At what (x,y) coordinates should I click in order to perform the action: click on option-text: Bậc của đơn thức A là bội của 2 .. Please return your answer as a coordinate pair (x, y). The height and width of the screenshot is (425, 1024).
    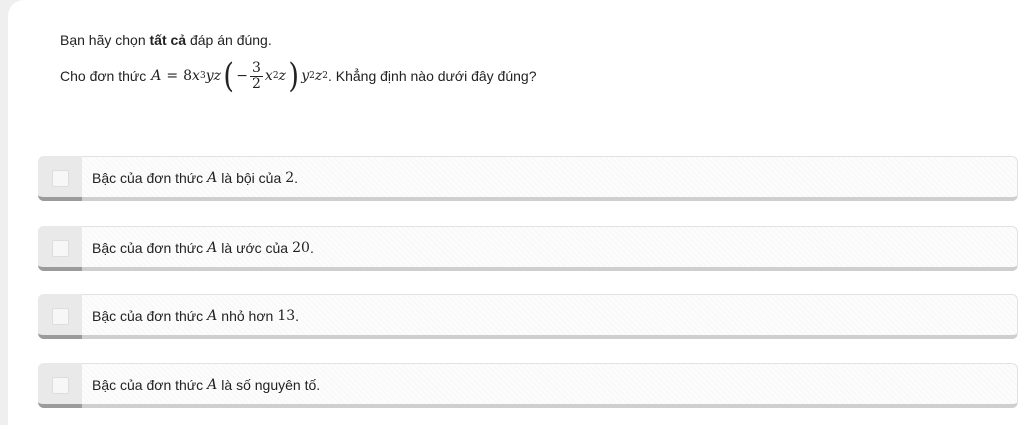
    Looking at the image, I should click on (195, 177).